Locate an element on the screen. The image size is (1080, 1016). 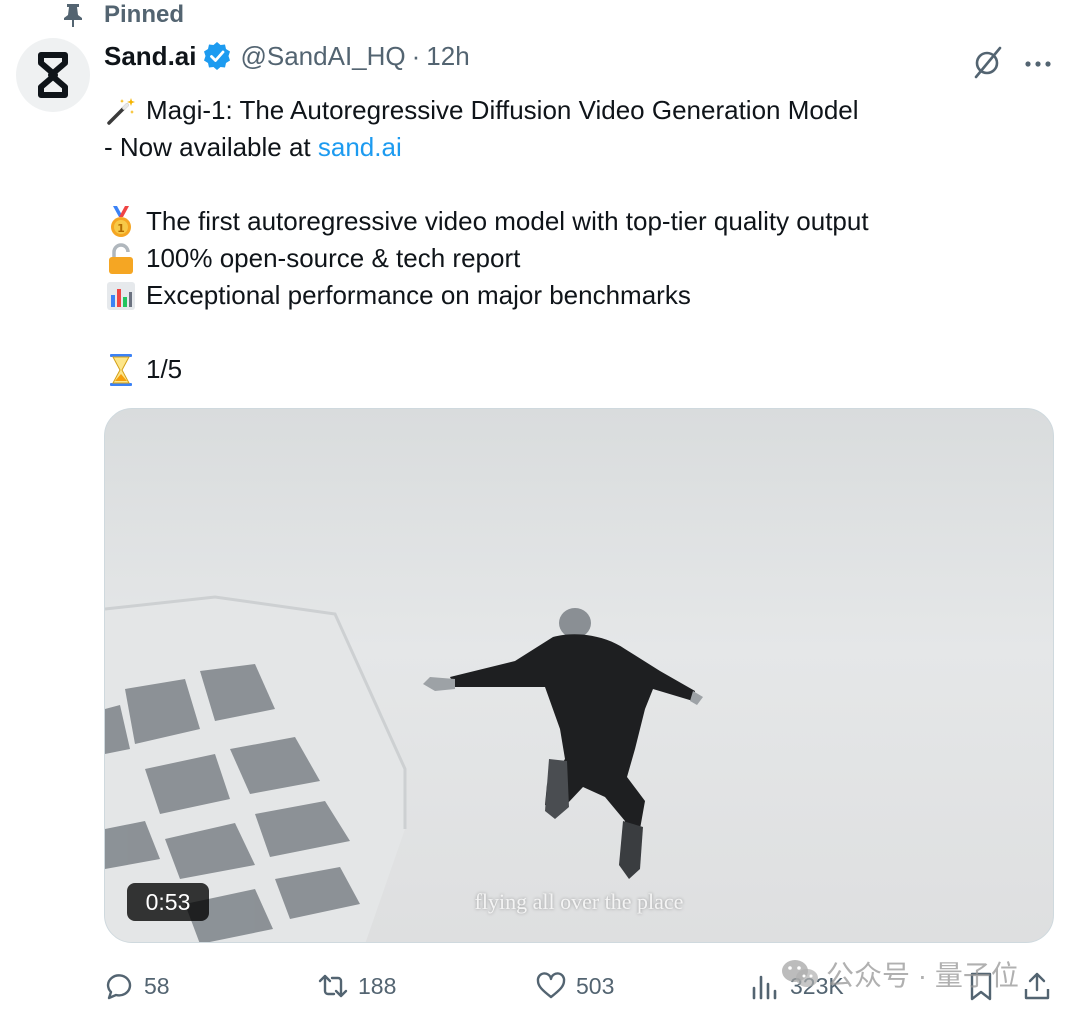
views-icon is located at coordinates (764, 987).